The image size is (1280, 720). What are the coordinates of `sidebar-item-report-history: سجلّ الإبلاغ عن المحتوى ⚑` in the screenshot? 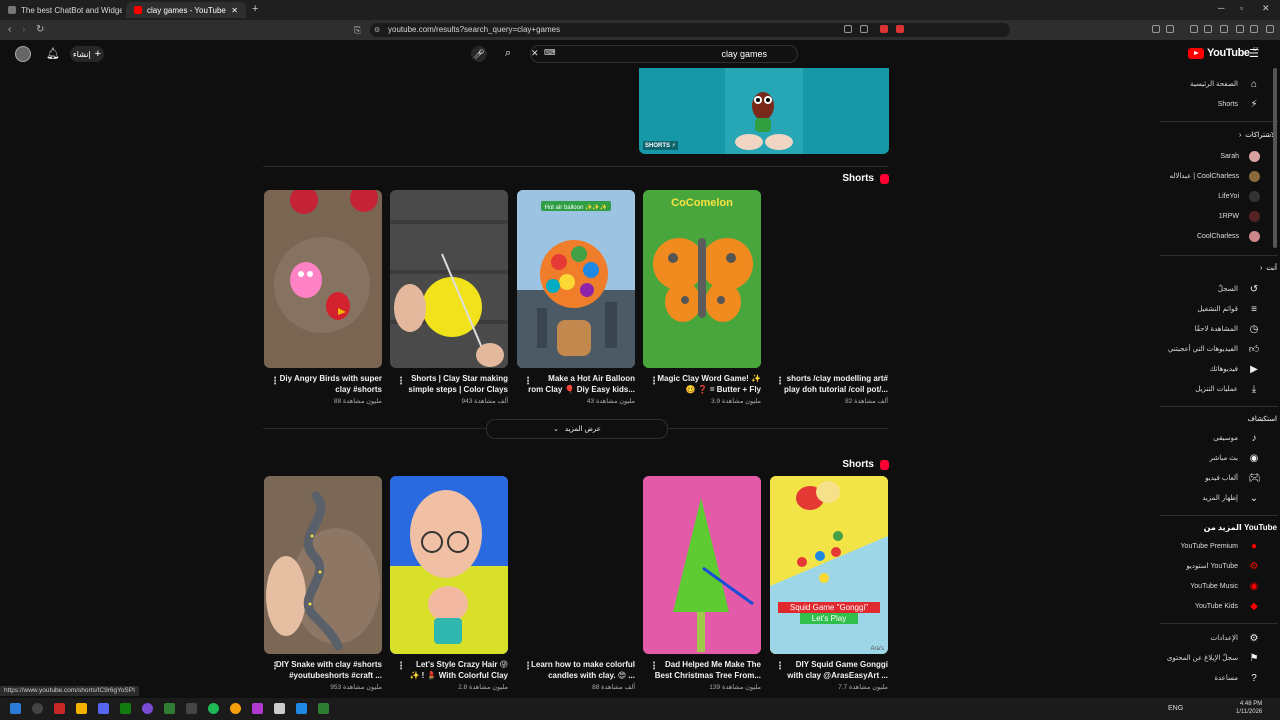 It's located at (1206, 658).